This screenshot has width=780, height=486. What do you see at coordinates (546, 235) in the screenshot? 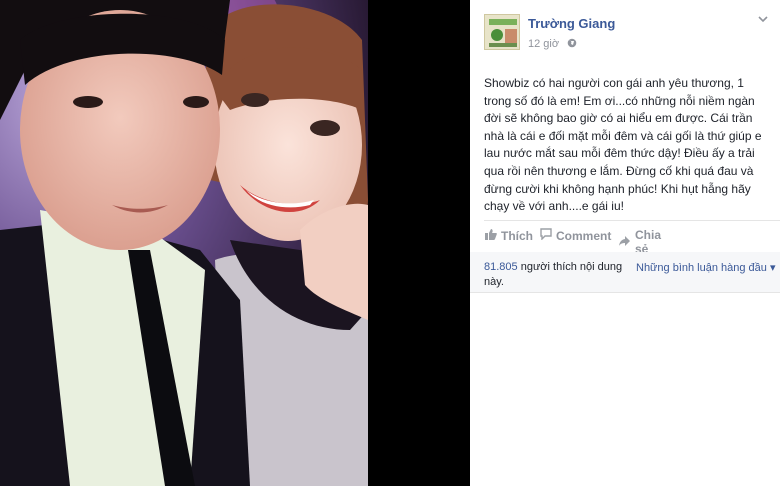
I see `comment-icon` at bounding box center [546, 235].